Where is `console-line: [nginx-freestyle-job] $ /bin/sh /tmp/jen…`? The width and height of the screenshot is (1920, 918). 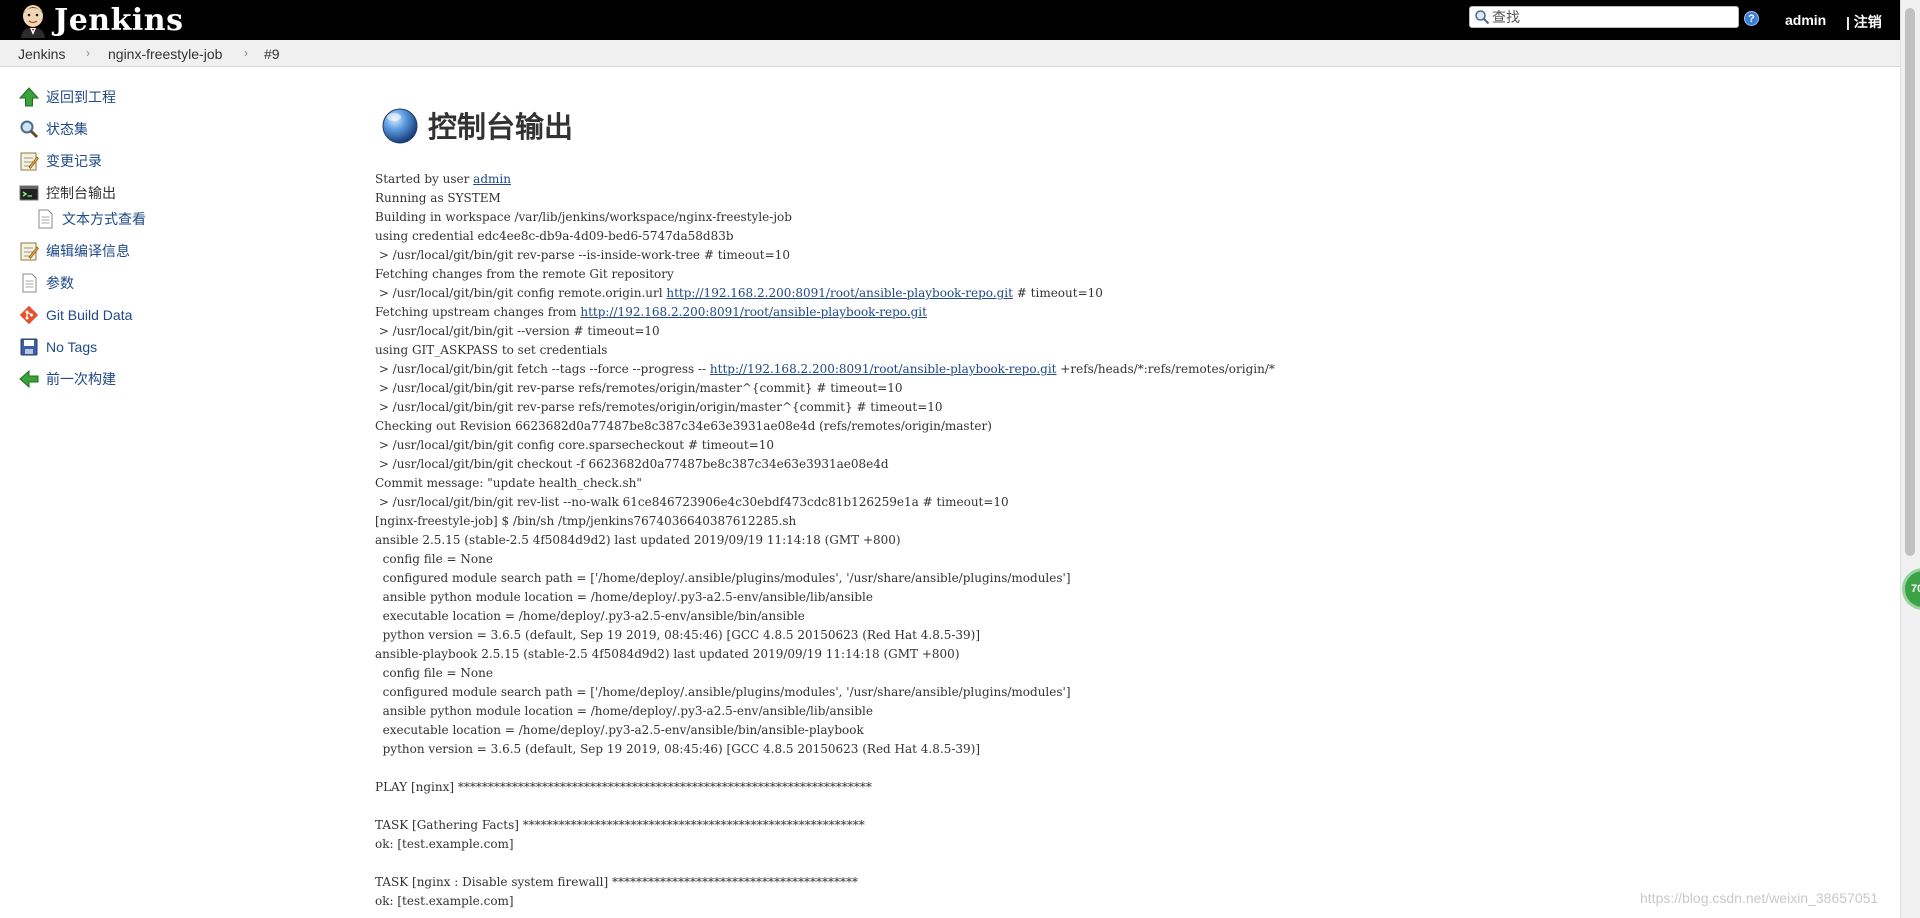
console-line: [nginx-freestyle-job] $ /bin/sh /tmp/jen… is located at coordinates (825, 521).